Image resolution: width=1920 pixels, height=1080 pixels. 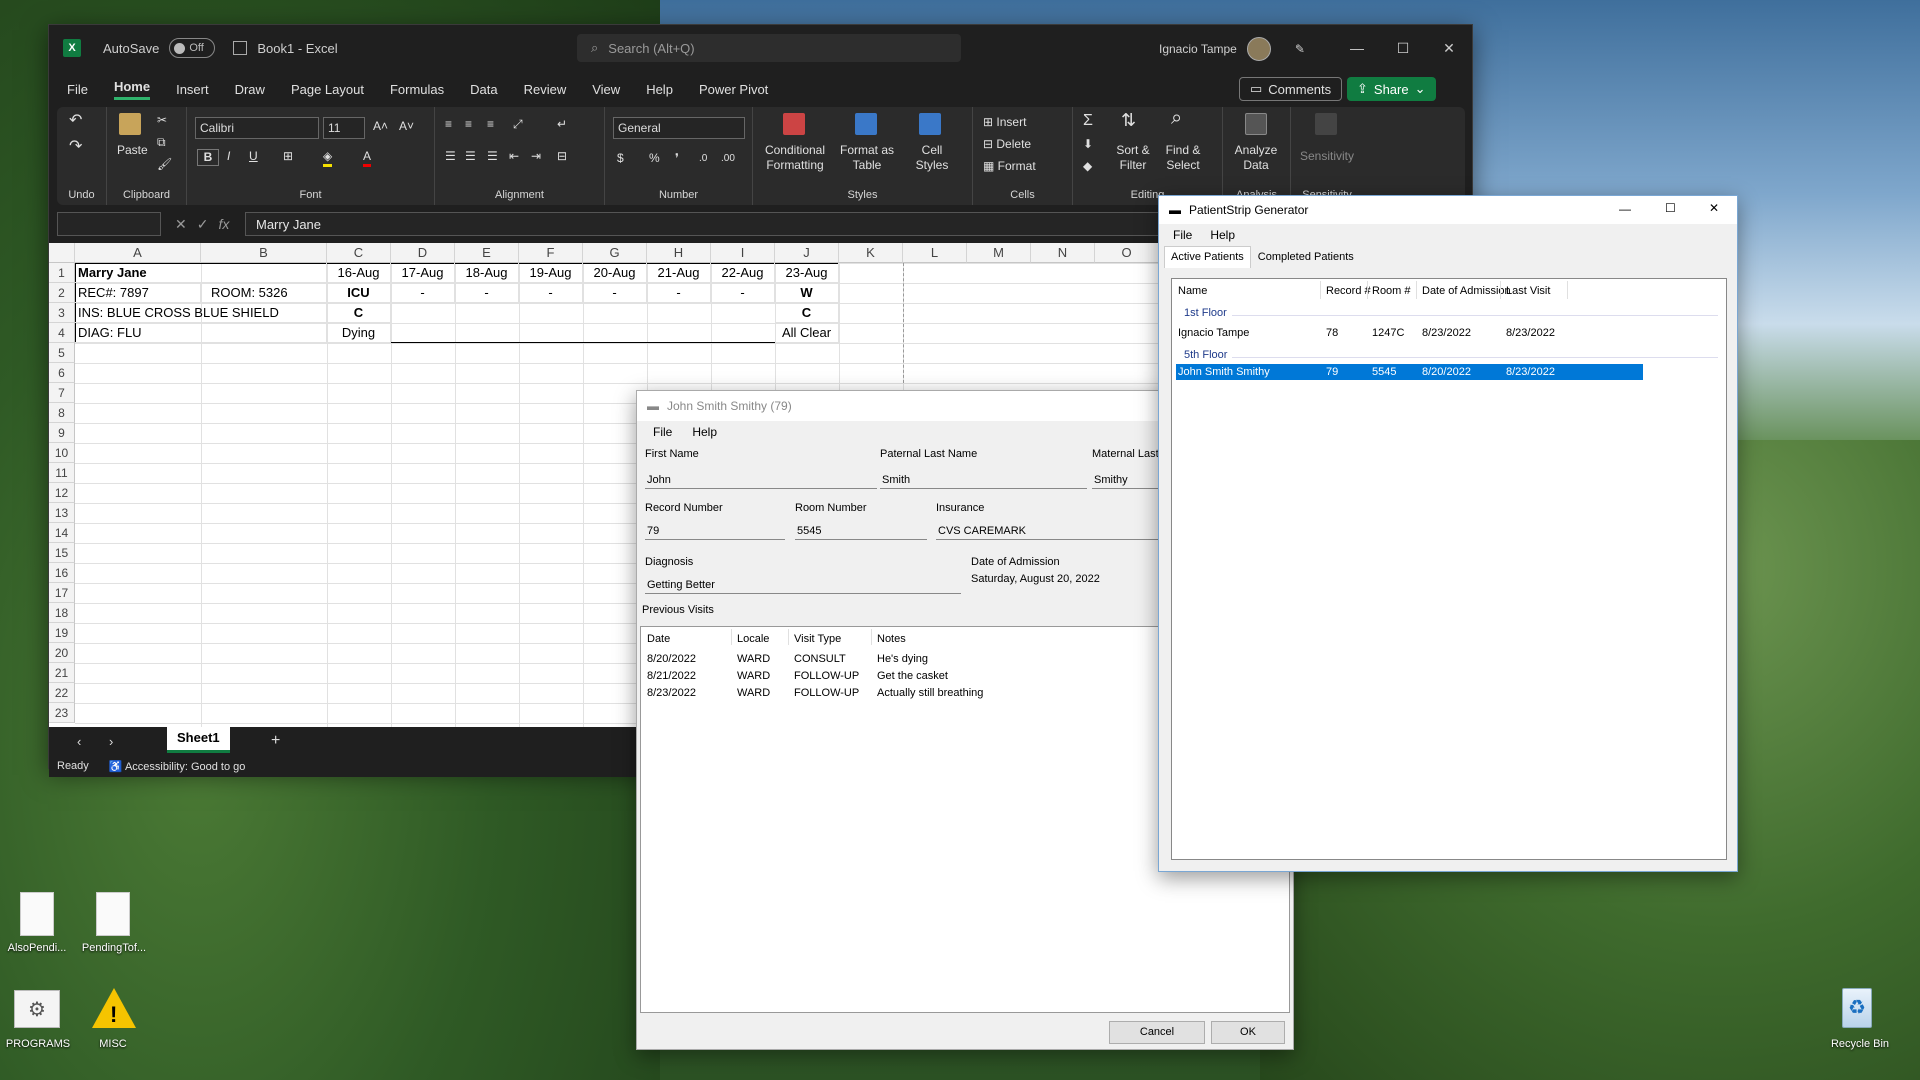 What do you see at coordinates (228, 156) in the screenshot?
I see `italic-icon: I` at bounding box center [228, 156].